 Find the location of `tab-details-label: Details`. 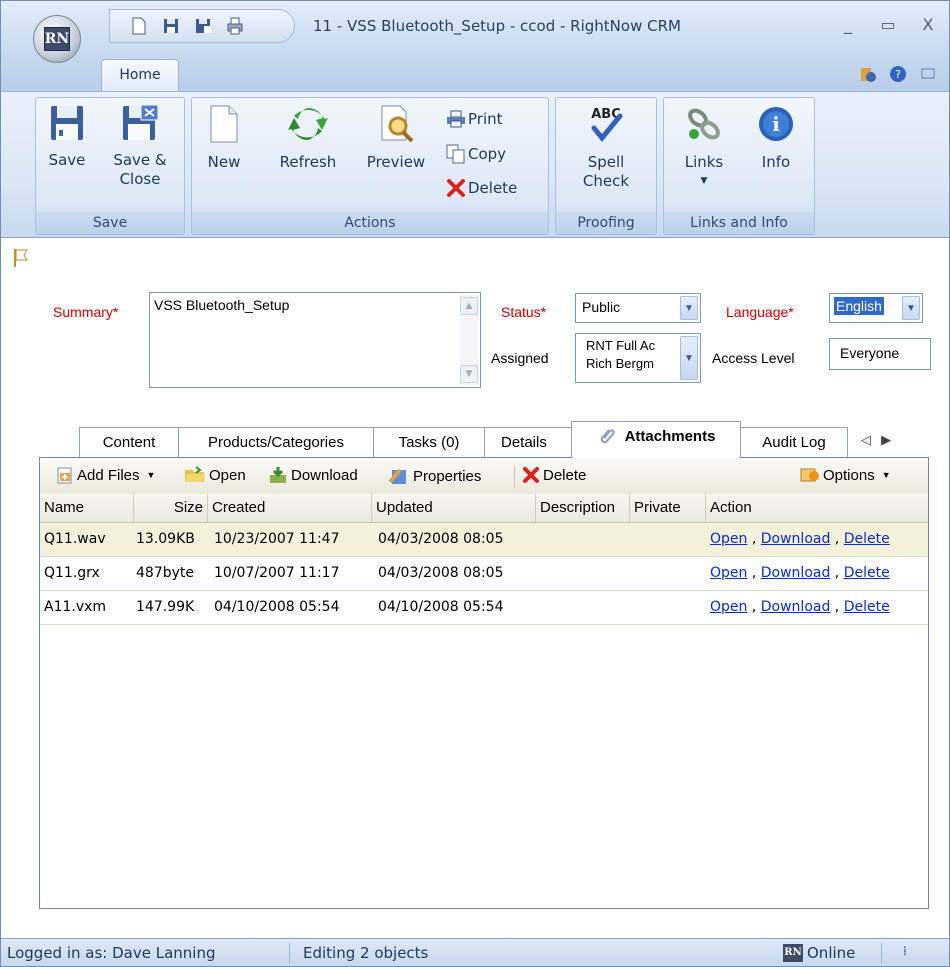

tab-details-label: Details is located at coordinates (524, 442).